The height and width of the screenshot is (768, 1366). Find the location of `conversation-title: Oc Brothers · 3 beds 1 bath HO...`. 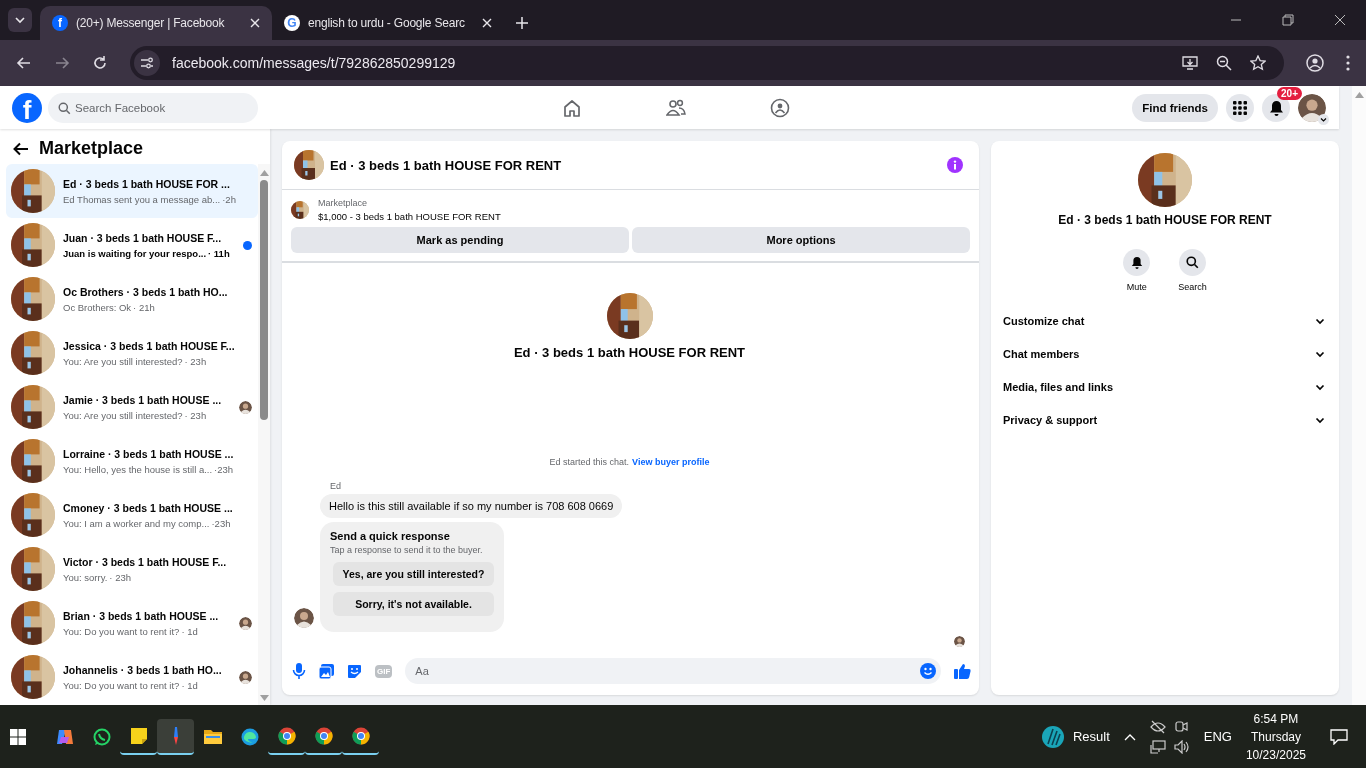

conversation-title: Oc Brothers · 3 beds 1 bath HO... is located at coordinates (146, 291).